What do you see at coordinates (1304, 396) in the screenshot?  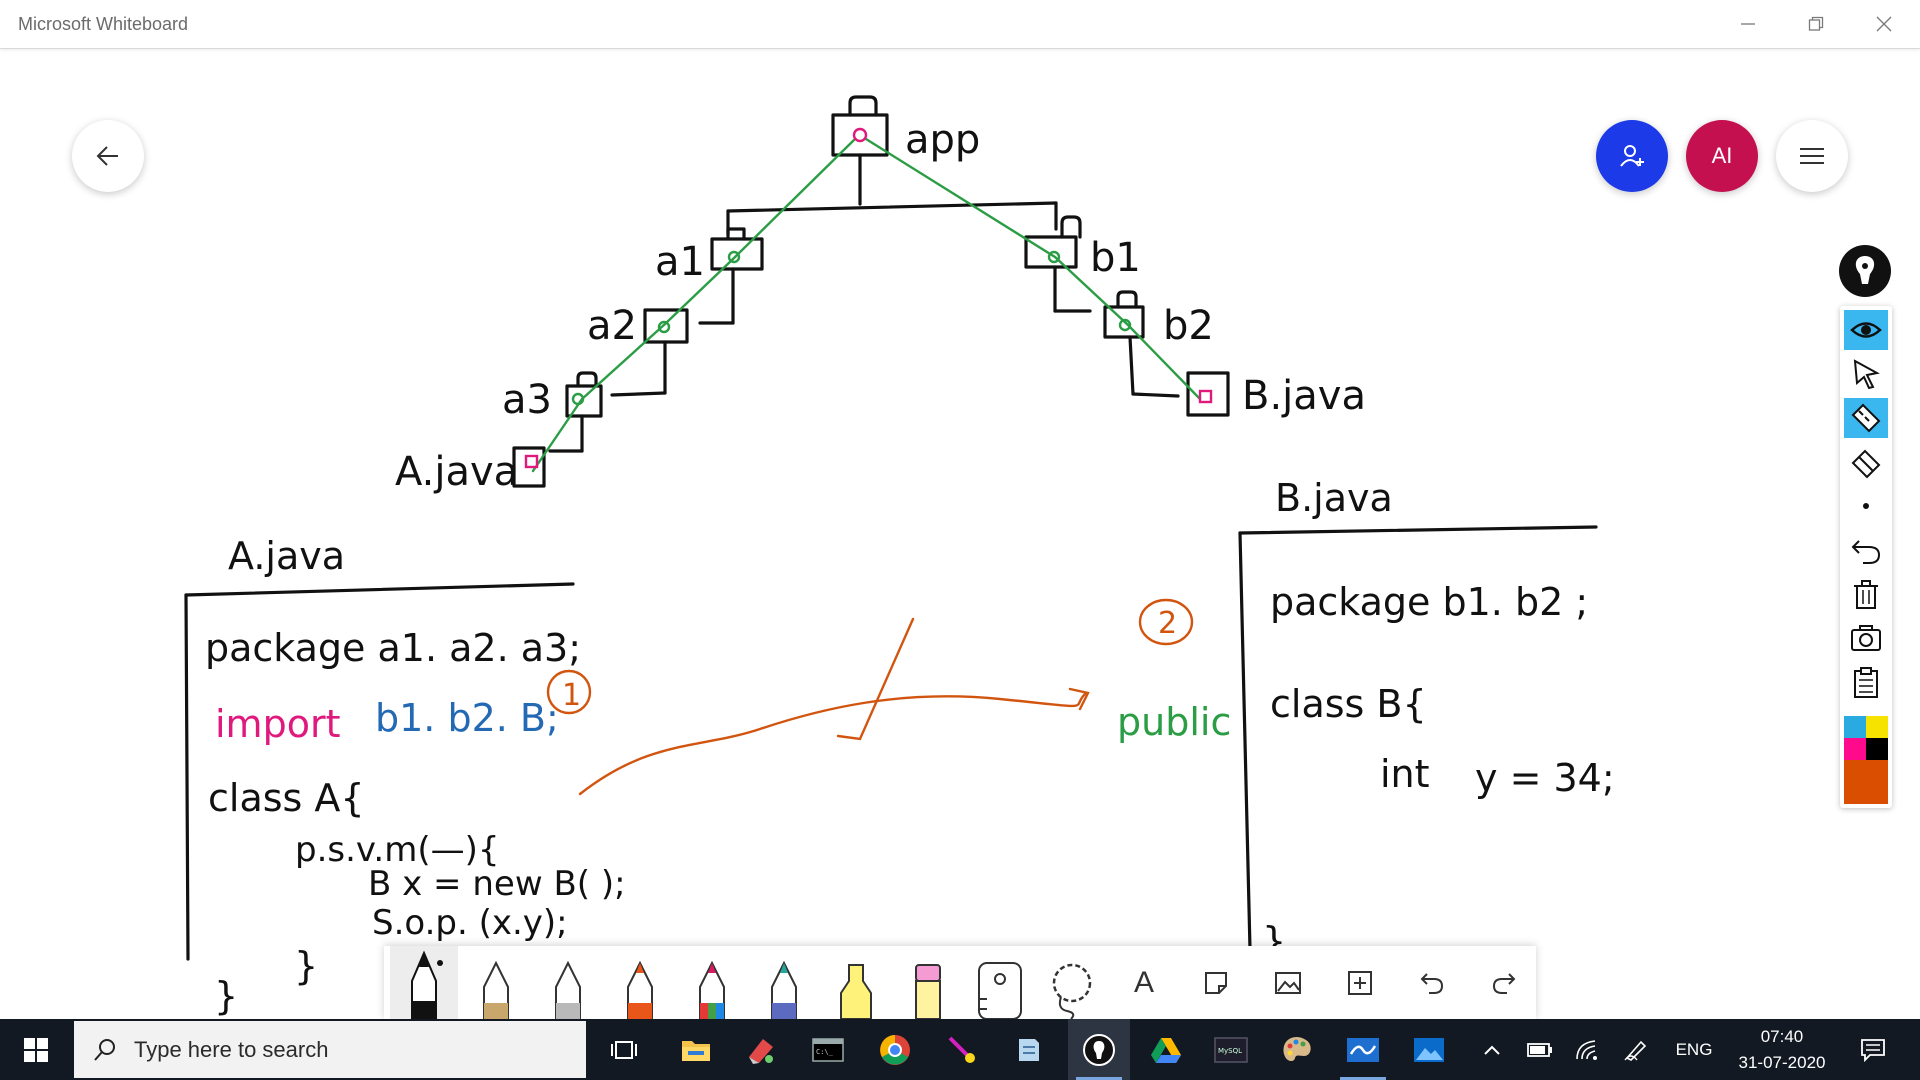 I see `label-b-java-file: B.java` at bounding box center [1304, 396].